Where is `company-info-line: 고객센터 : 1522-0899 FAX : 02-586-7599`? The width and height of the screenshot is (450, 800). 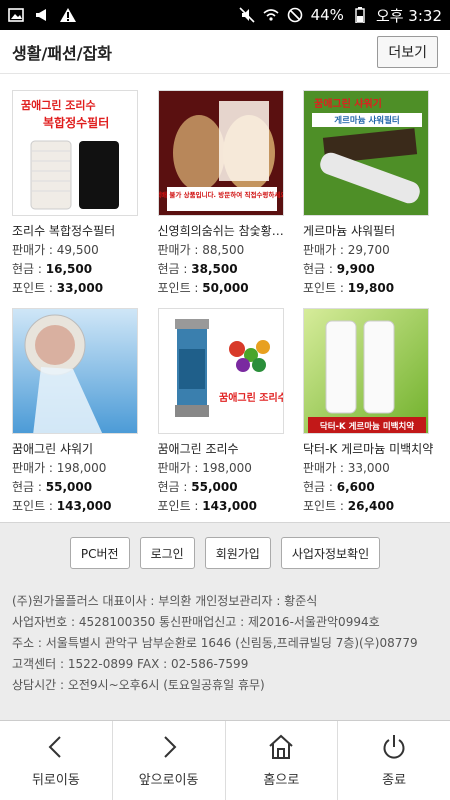
company-info-line: 고객센터 : 1522-0899 FAX : 02-586-7599 is located at coordinates (130, 664).